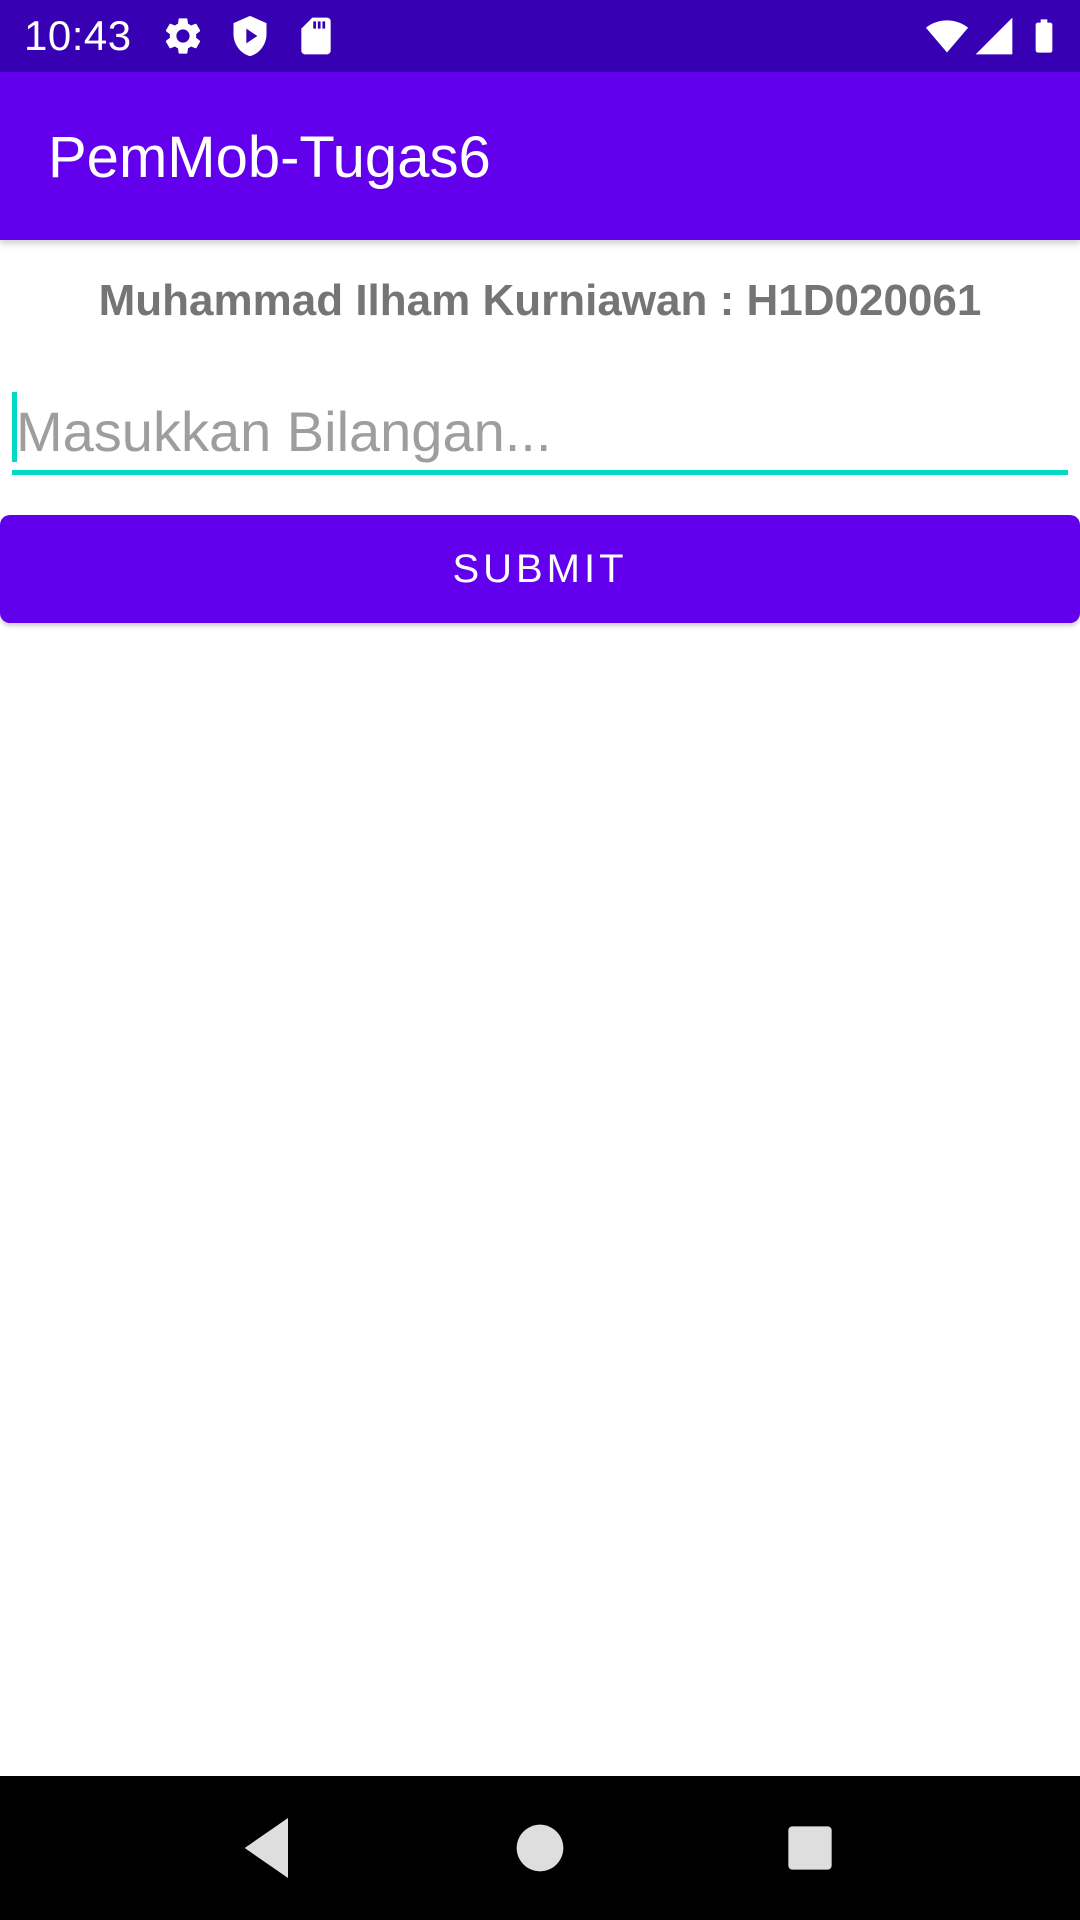 This screenshot has width=1080, height=1920. I want to click on app-title: PemMob-Tugas6, so click(269, 157).